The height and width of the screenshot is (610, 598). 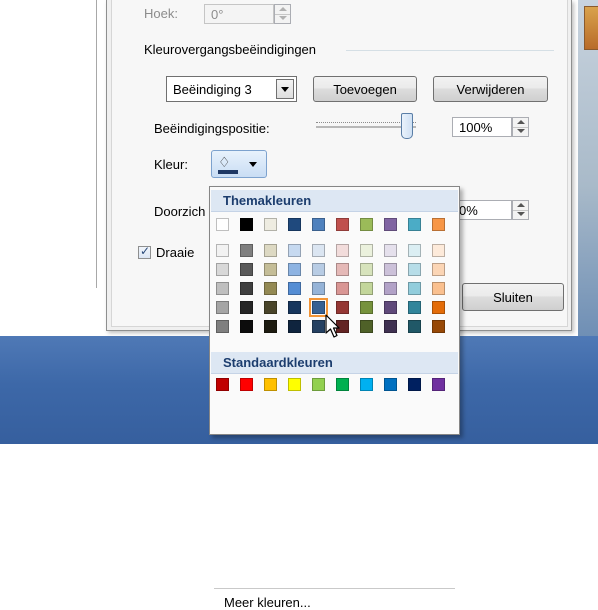 What do you see at coordinates (144, 251) in the screenshot?
I see `rotate-with-shape-checkbox` at bounding box center [144, 251].